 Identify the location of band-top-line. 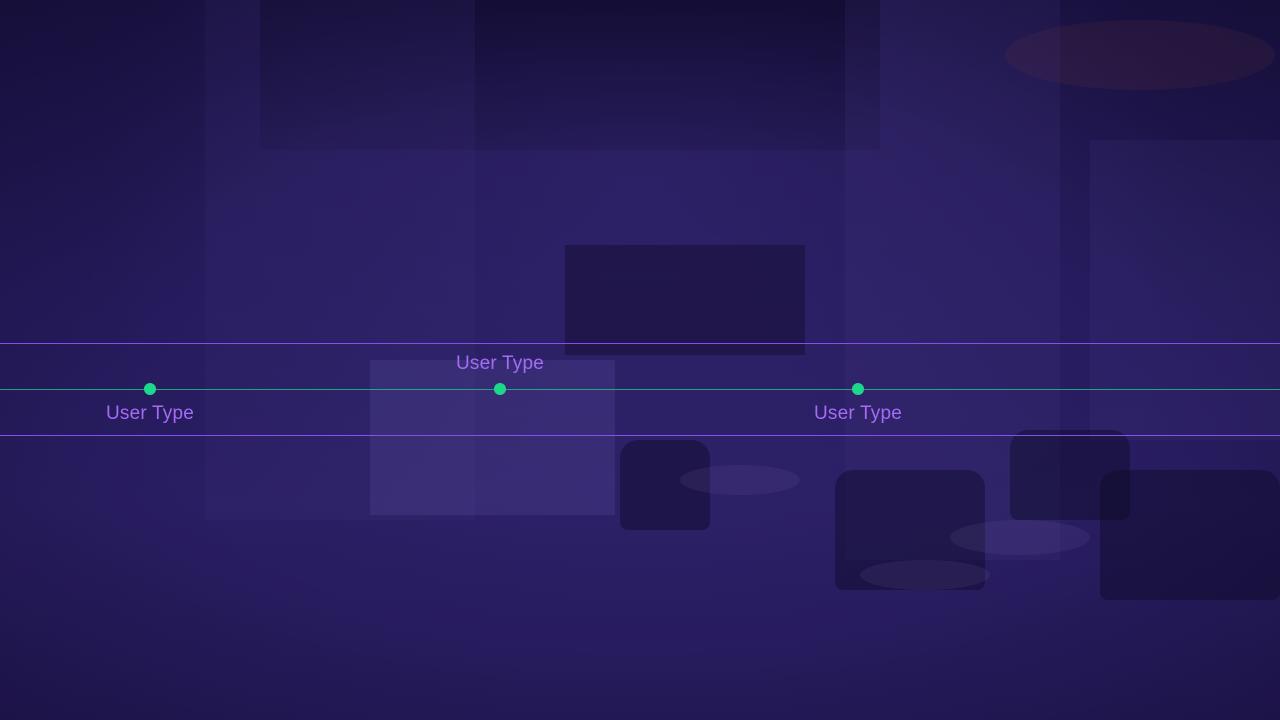
(640, 343).